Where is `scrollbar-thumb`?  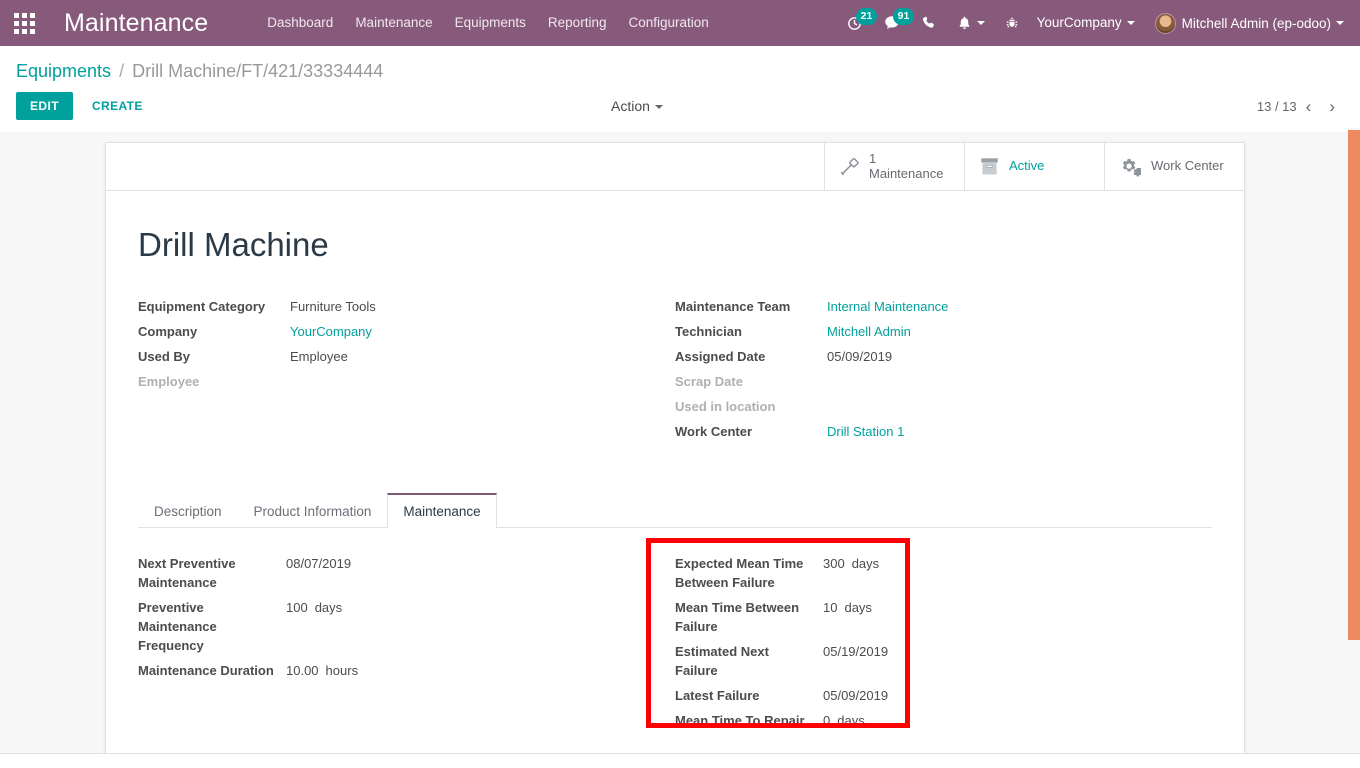
scrollbar-thumb is located at coordinates (1354, 385).